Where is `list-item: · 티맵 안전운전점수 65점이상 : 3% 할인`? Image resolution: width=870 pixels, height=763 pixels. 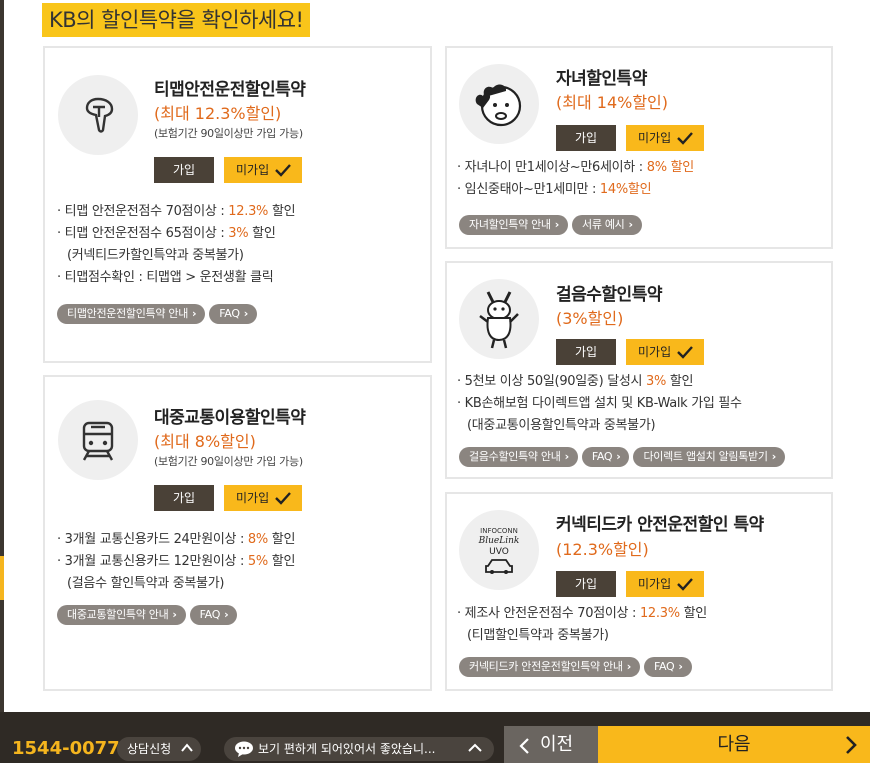 list-item: · 티맵 안전운전점수 65점이상 : 3% 할인 is located at coordinates (166, 233).